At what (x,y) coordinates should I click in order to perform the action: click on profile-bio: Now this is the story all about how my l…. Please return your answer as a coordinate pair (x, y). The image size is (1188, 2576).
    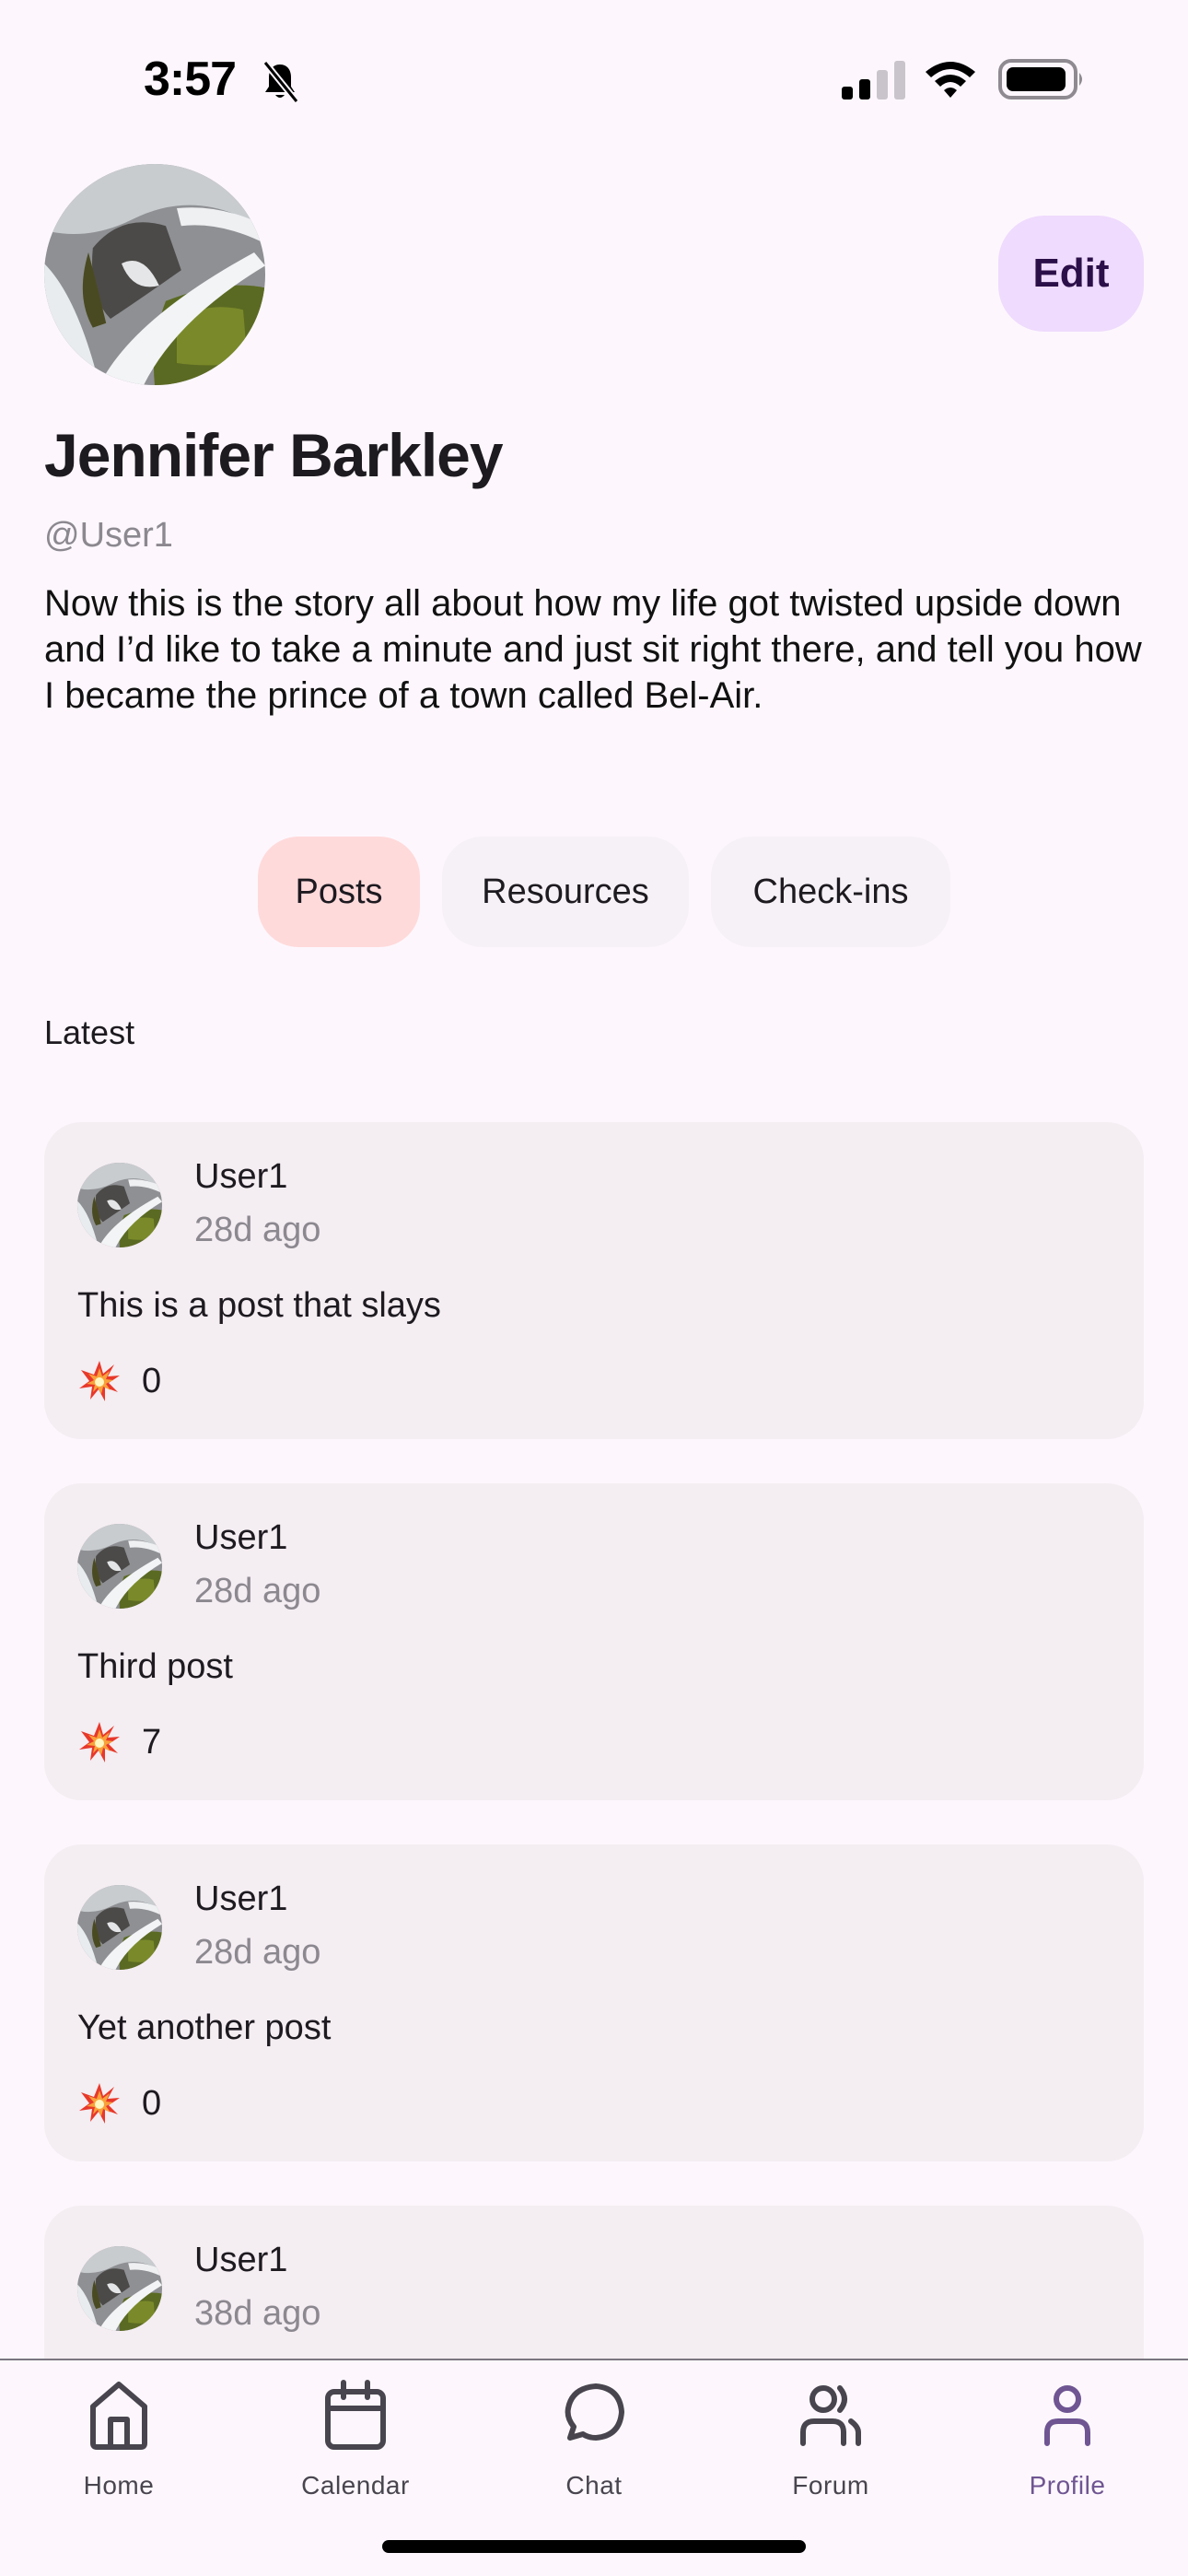
    Looking at the image, I should click on (593, 649).